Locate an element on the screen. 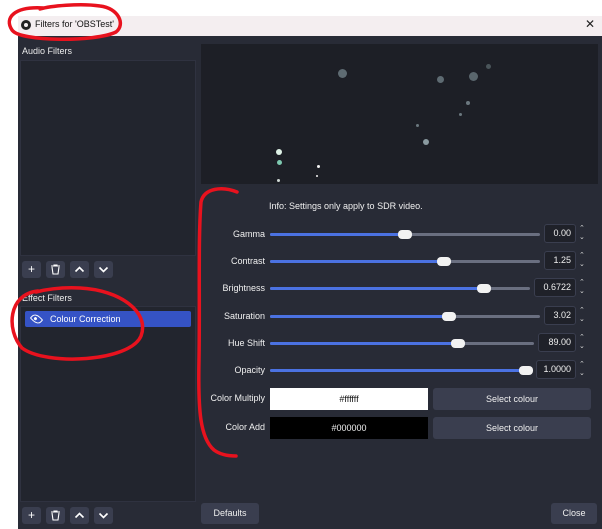 This screenshot has height=529, width=602. annotation-circle-effect-filters is located at coordinates (77, 323).